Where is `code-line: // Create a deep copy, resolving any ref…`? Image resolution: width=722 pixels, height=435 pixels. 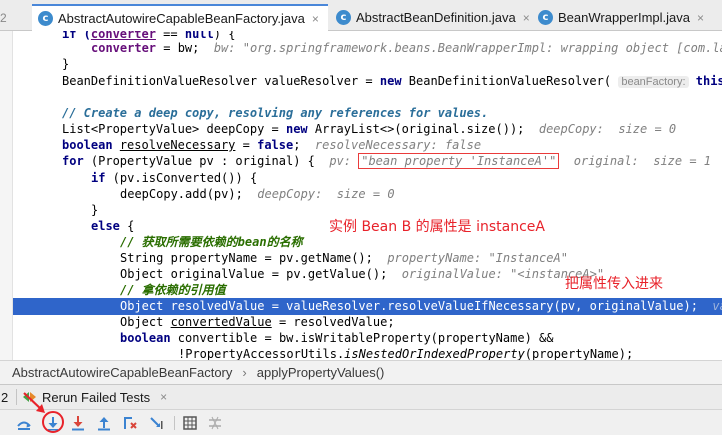
code-line: // Create a deep copy, resolving any ref… is located at coordinates (275, 113).